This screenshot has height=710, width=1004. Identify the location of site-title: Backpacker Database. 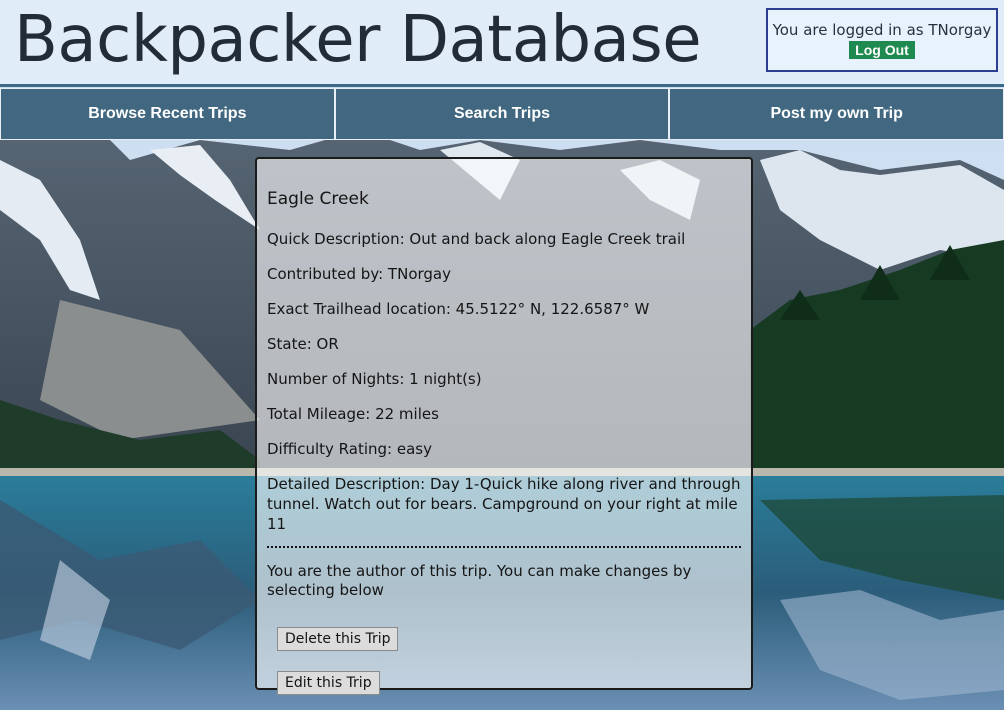
(358, 40).